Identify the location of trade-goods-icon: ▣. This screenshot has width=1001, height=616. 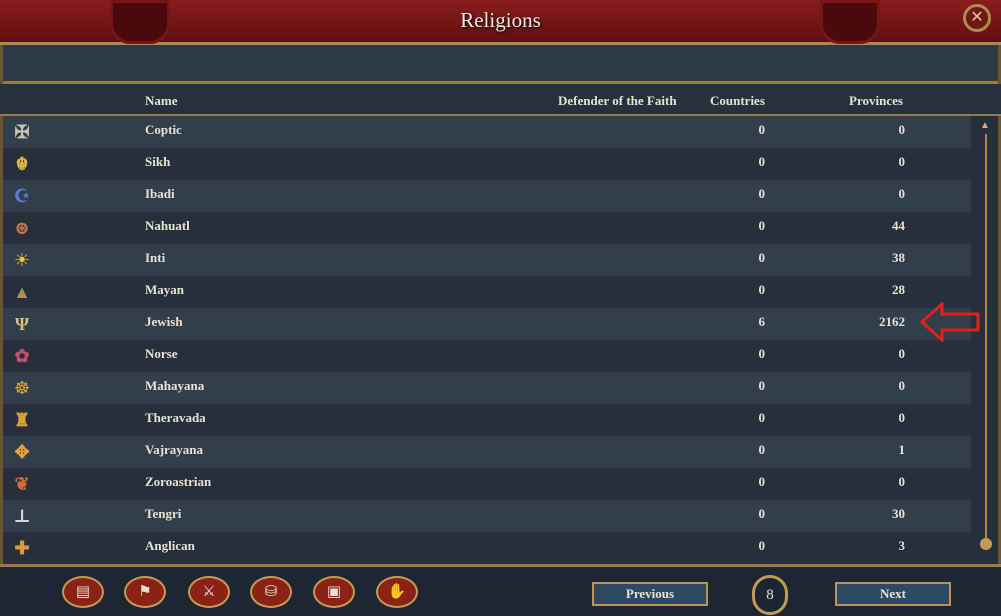
(334, 592).